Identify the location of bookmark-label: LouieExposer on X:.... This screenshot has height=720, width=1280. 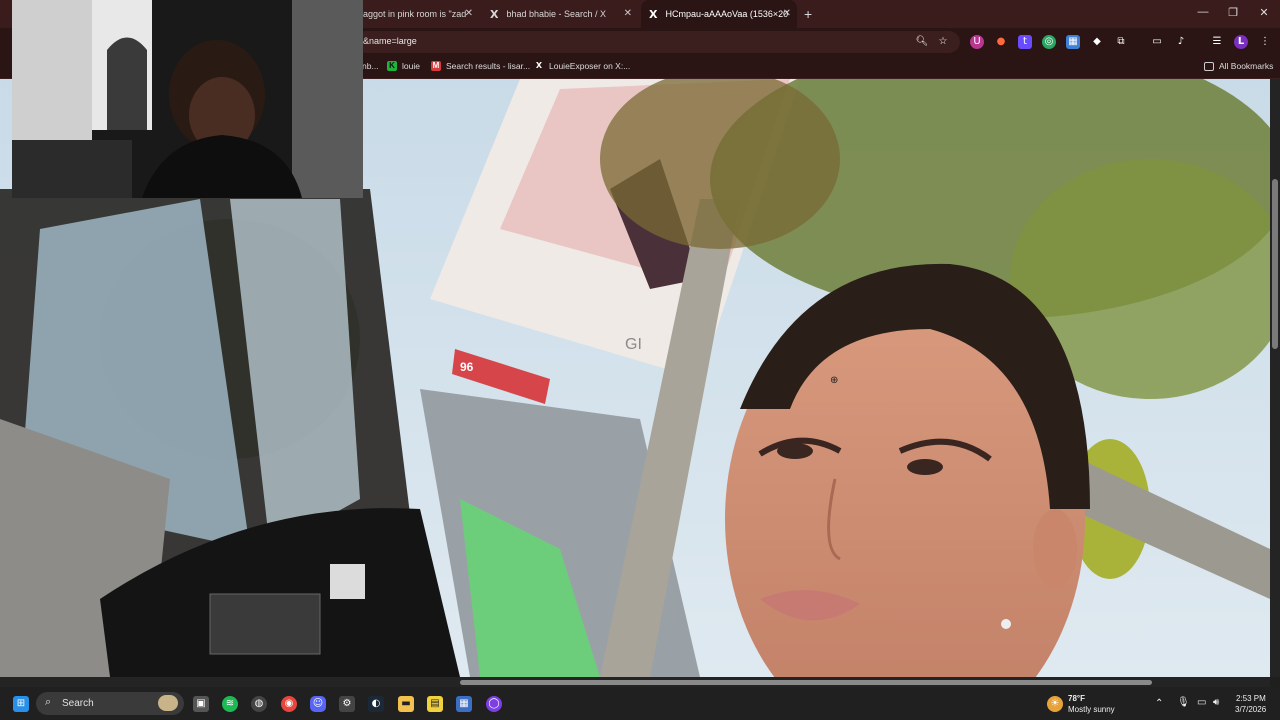
(590, 66).